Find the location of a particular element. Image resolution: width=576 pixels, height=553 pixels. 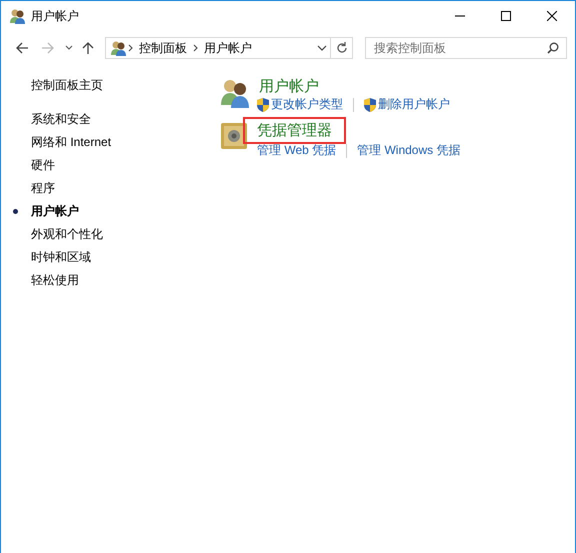

sidebar-item: 硬件 is located at coordinates (111, 165).